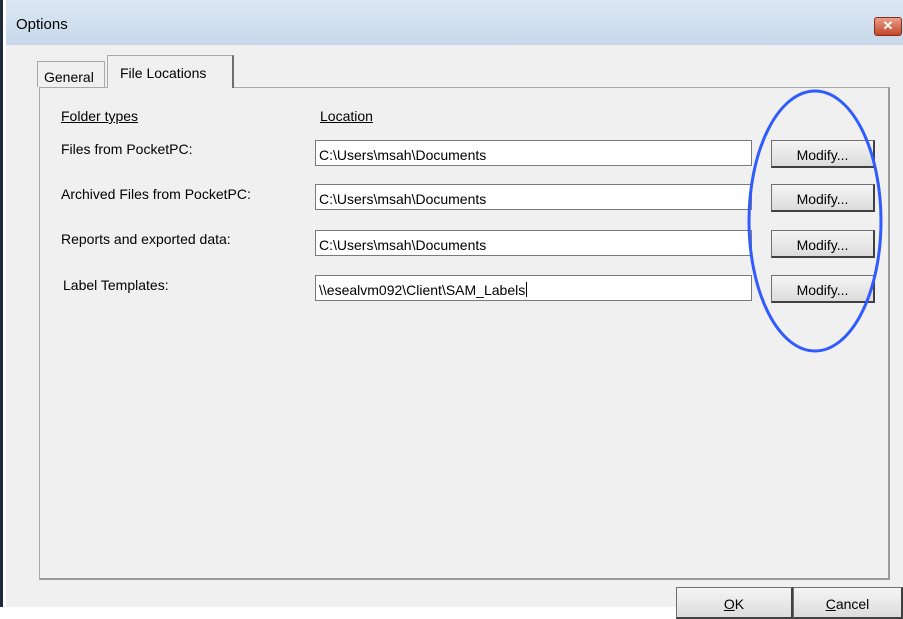 Image resolution: width=903 pixels, height=619 pixels. Describe the element at coordinates (346, 116) in the screenshot. I see `location-header: Location` at that location.